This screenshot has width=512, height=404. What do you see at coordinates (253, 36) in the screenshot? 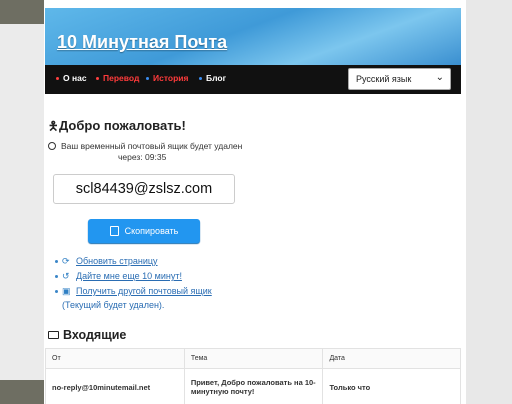
I see `header-banner: 10 Минутная Почта` at bounding box center [253, 36].